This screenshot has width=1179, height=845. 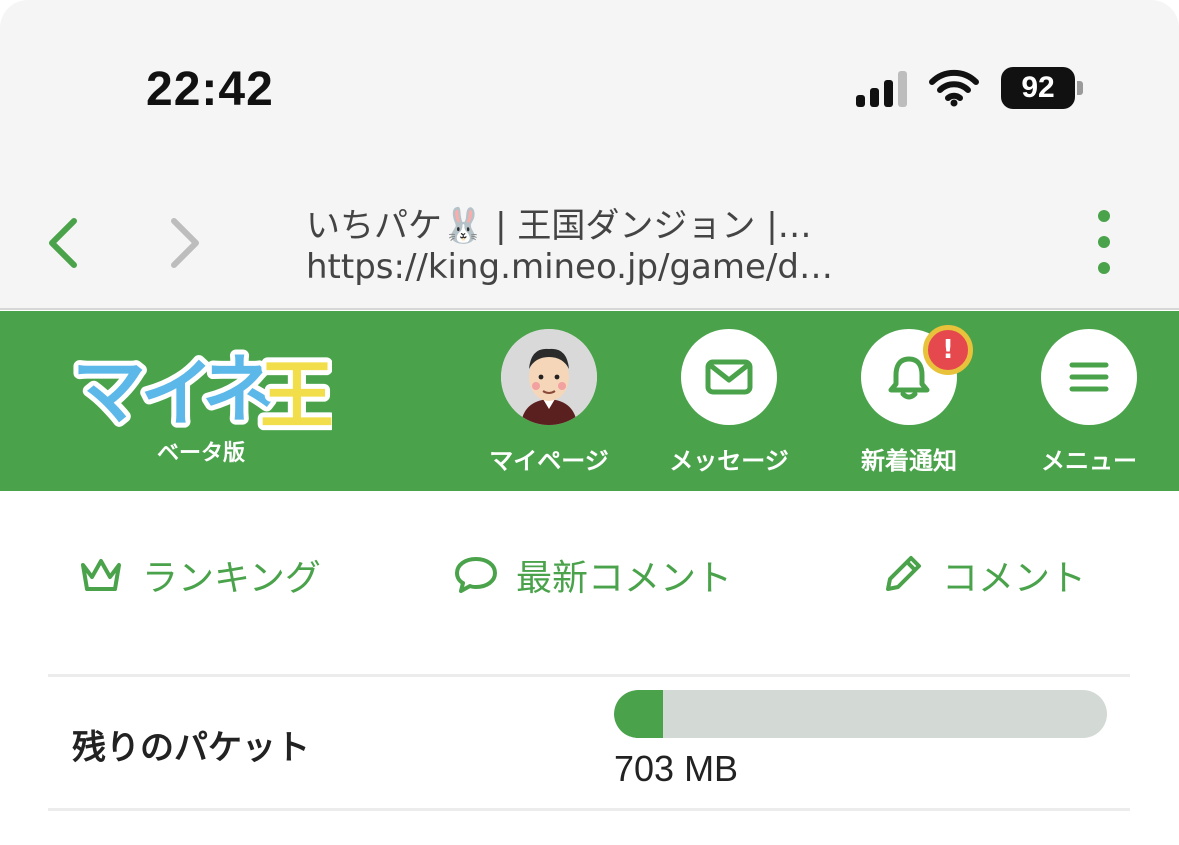 I want to click on envelope-icon, so click(x=729, y=377).